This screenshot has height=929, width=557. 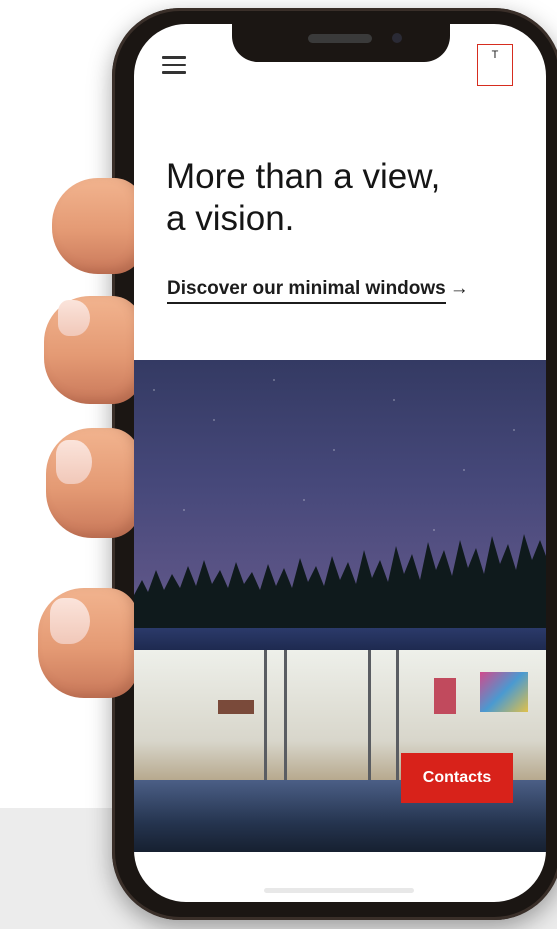 What do you see at coordinates (303, 176) in the screenshot?
I see `headline-line-1: More than a view,` at bounding box center [303, 176].